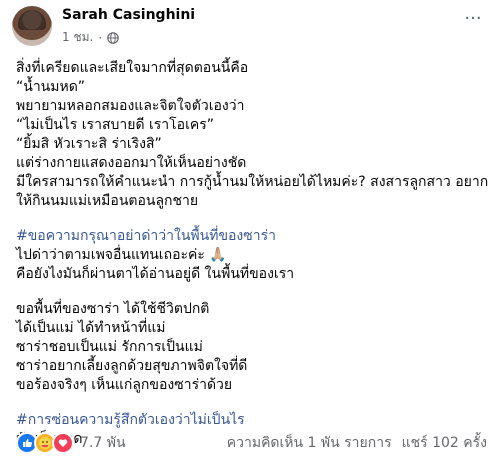 The width and height of the screenshot is (499, 467). Describe the element at coordinates (51, 87) in the screenshot. I see `post-line: “น้ำนมหด”` at that location.